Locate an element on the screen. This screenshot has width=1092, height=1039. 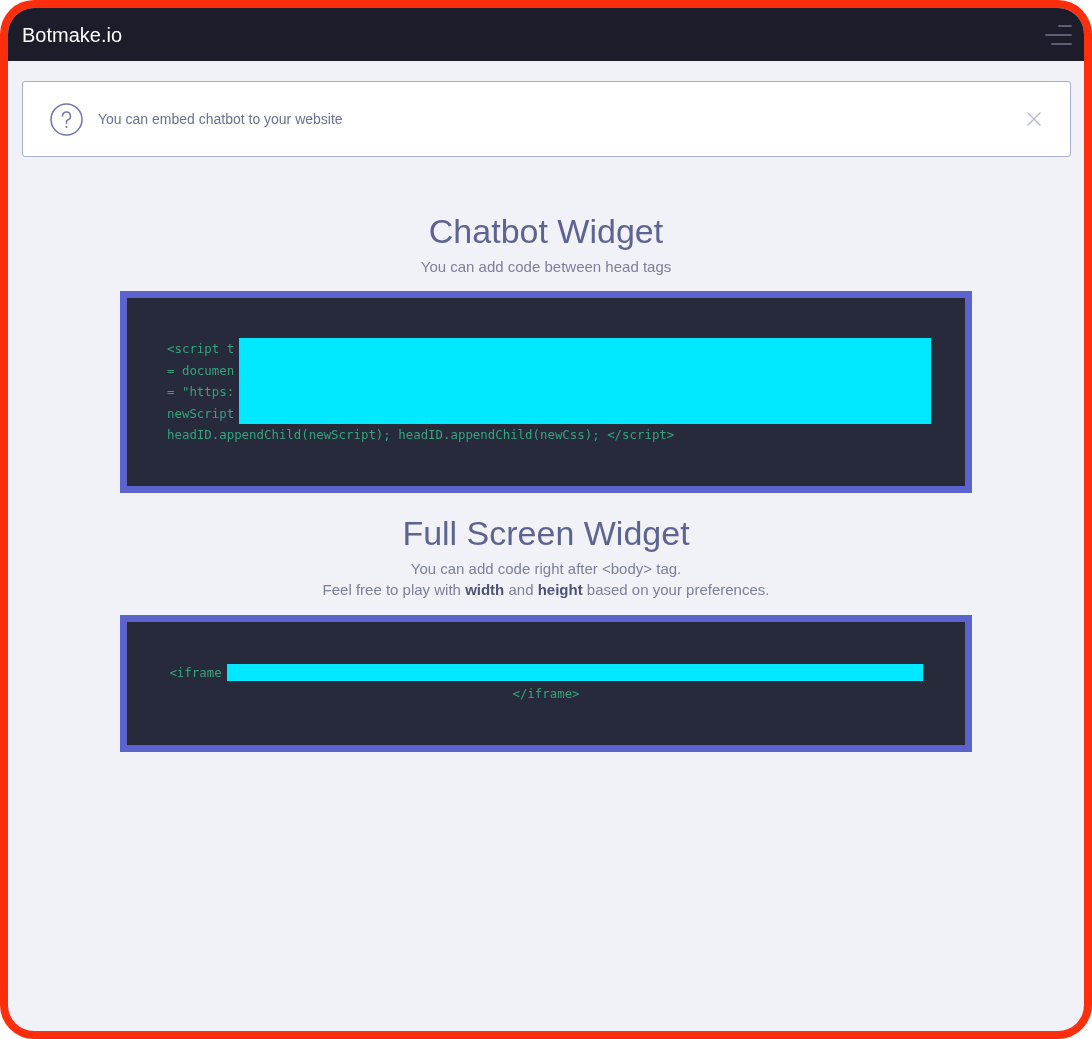
code-line: headID.appendChild(newScript); headID.appendChild(newCss); </script> is located at coordinates (421, 435).